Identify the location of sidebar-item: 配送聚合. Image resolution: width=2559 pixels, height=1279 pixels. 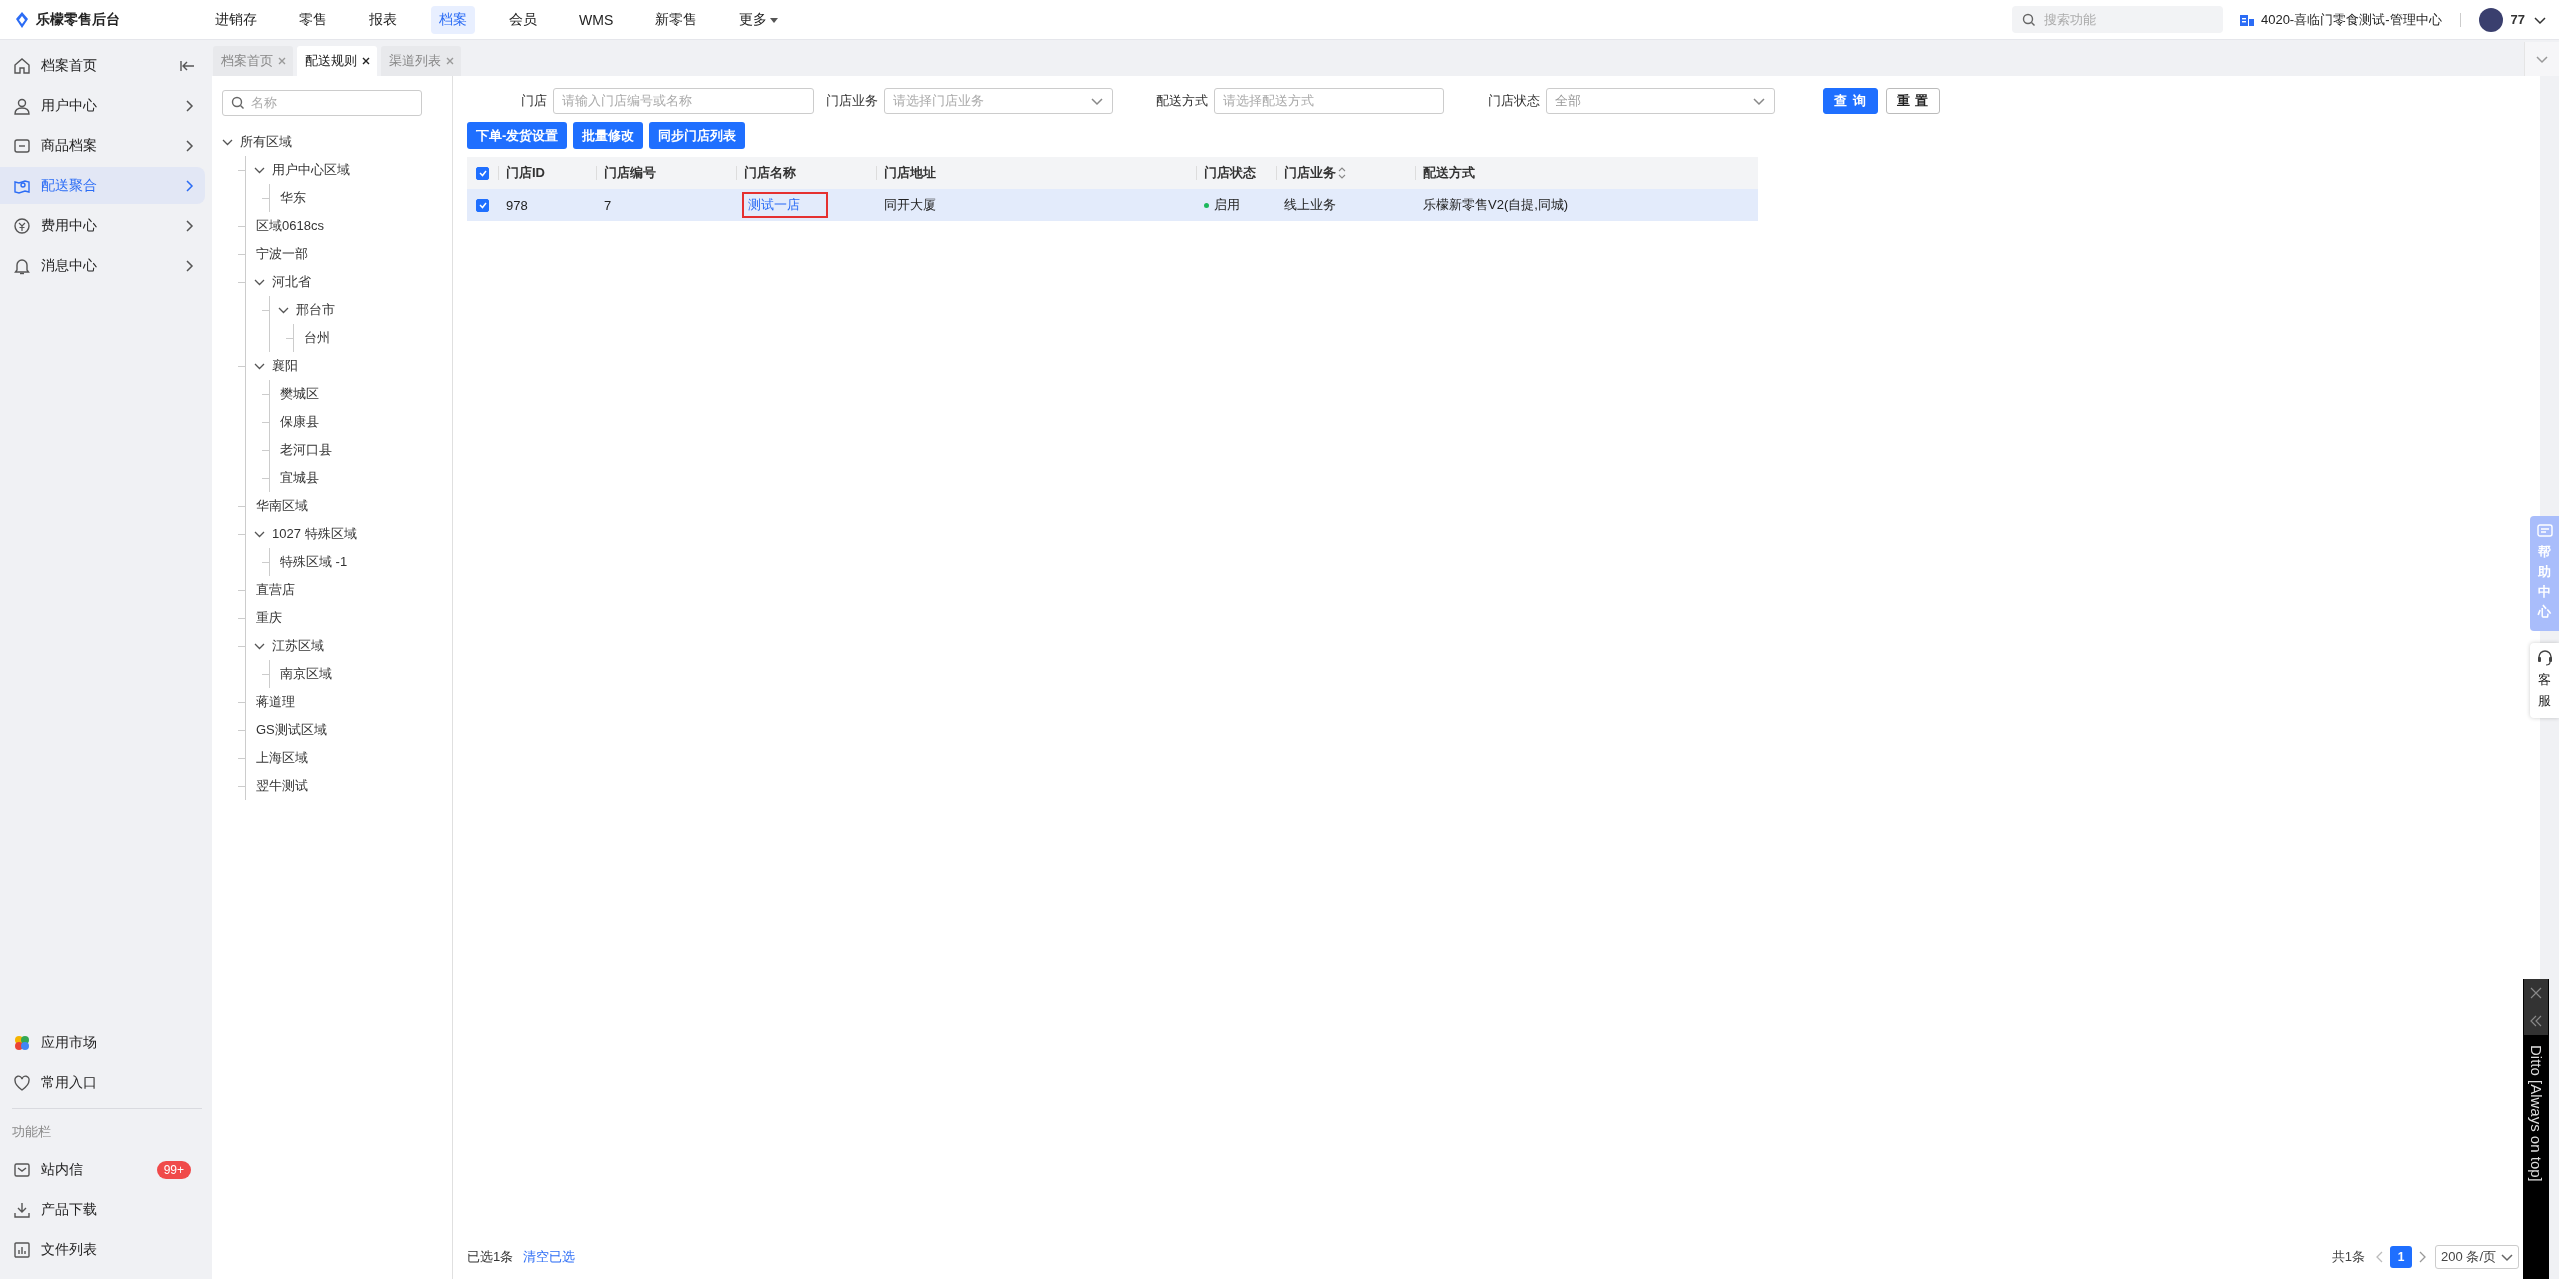
(102, 185).